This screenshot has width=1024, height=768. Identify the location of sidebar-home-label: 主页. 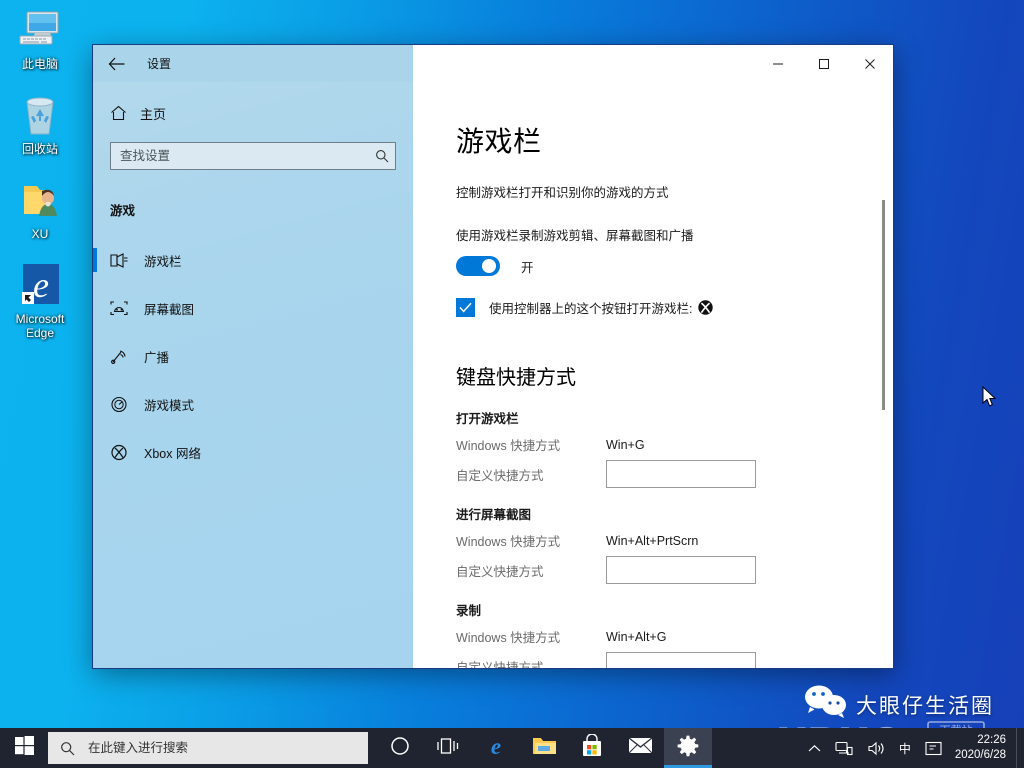
(153, 114).